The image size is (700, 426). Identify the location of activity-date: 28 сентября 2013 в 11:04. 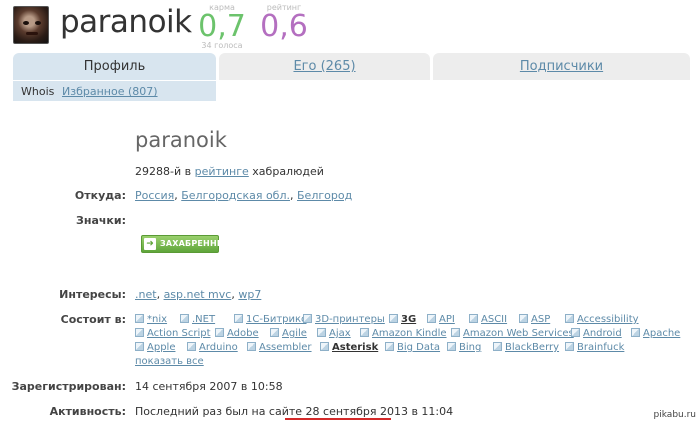
(379, 411).